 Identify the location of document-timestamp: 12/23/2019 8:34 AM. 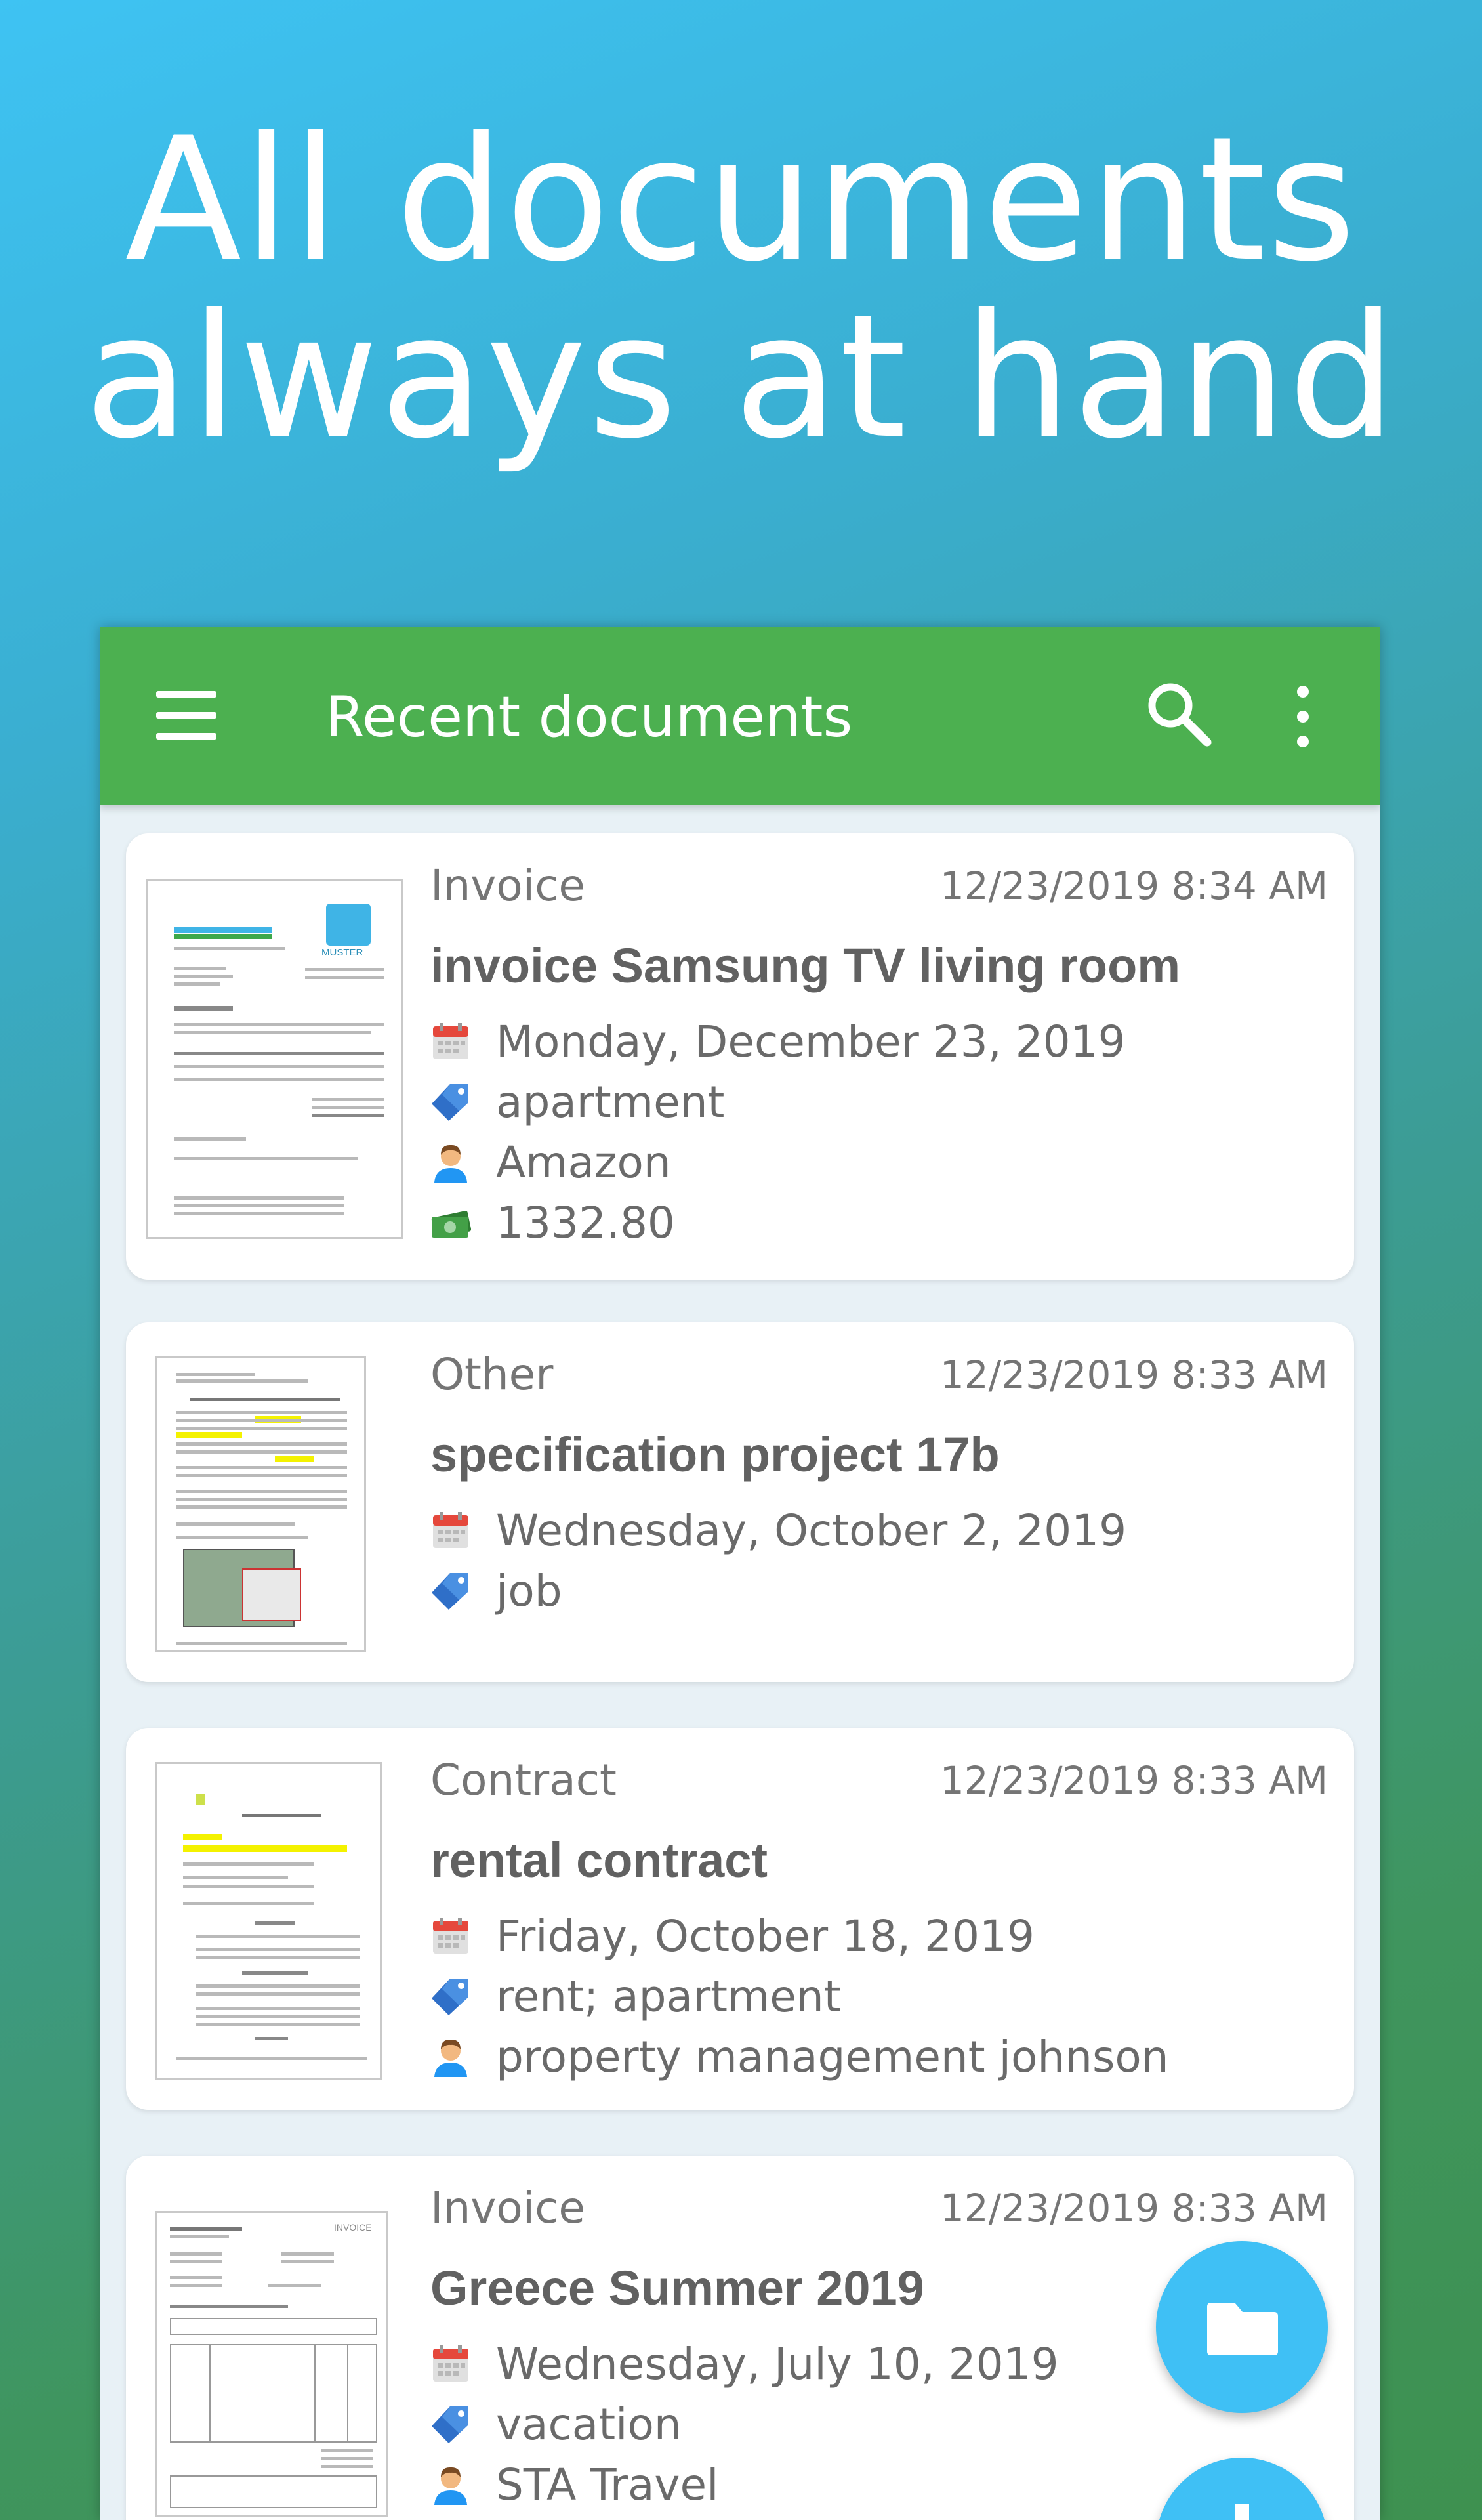
(1133, 886).